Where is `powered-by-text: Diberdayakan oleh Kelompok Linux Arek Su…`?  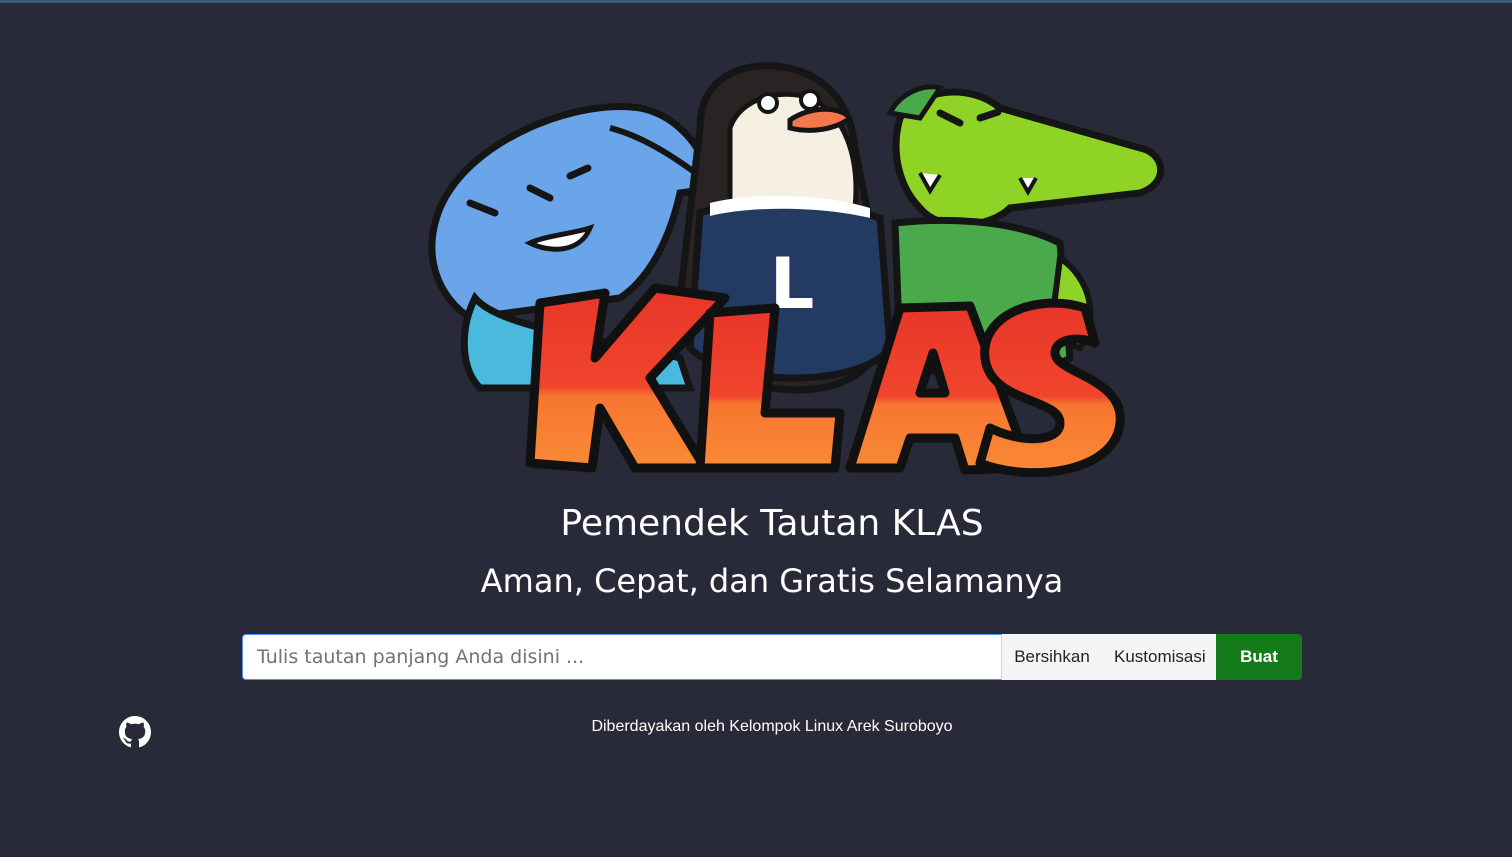 powered-by-text: Diberdayakan oleh Kelompok Linux Arek Su… is located at coordinates (772, 726).